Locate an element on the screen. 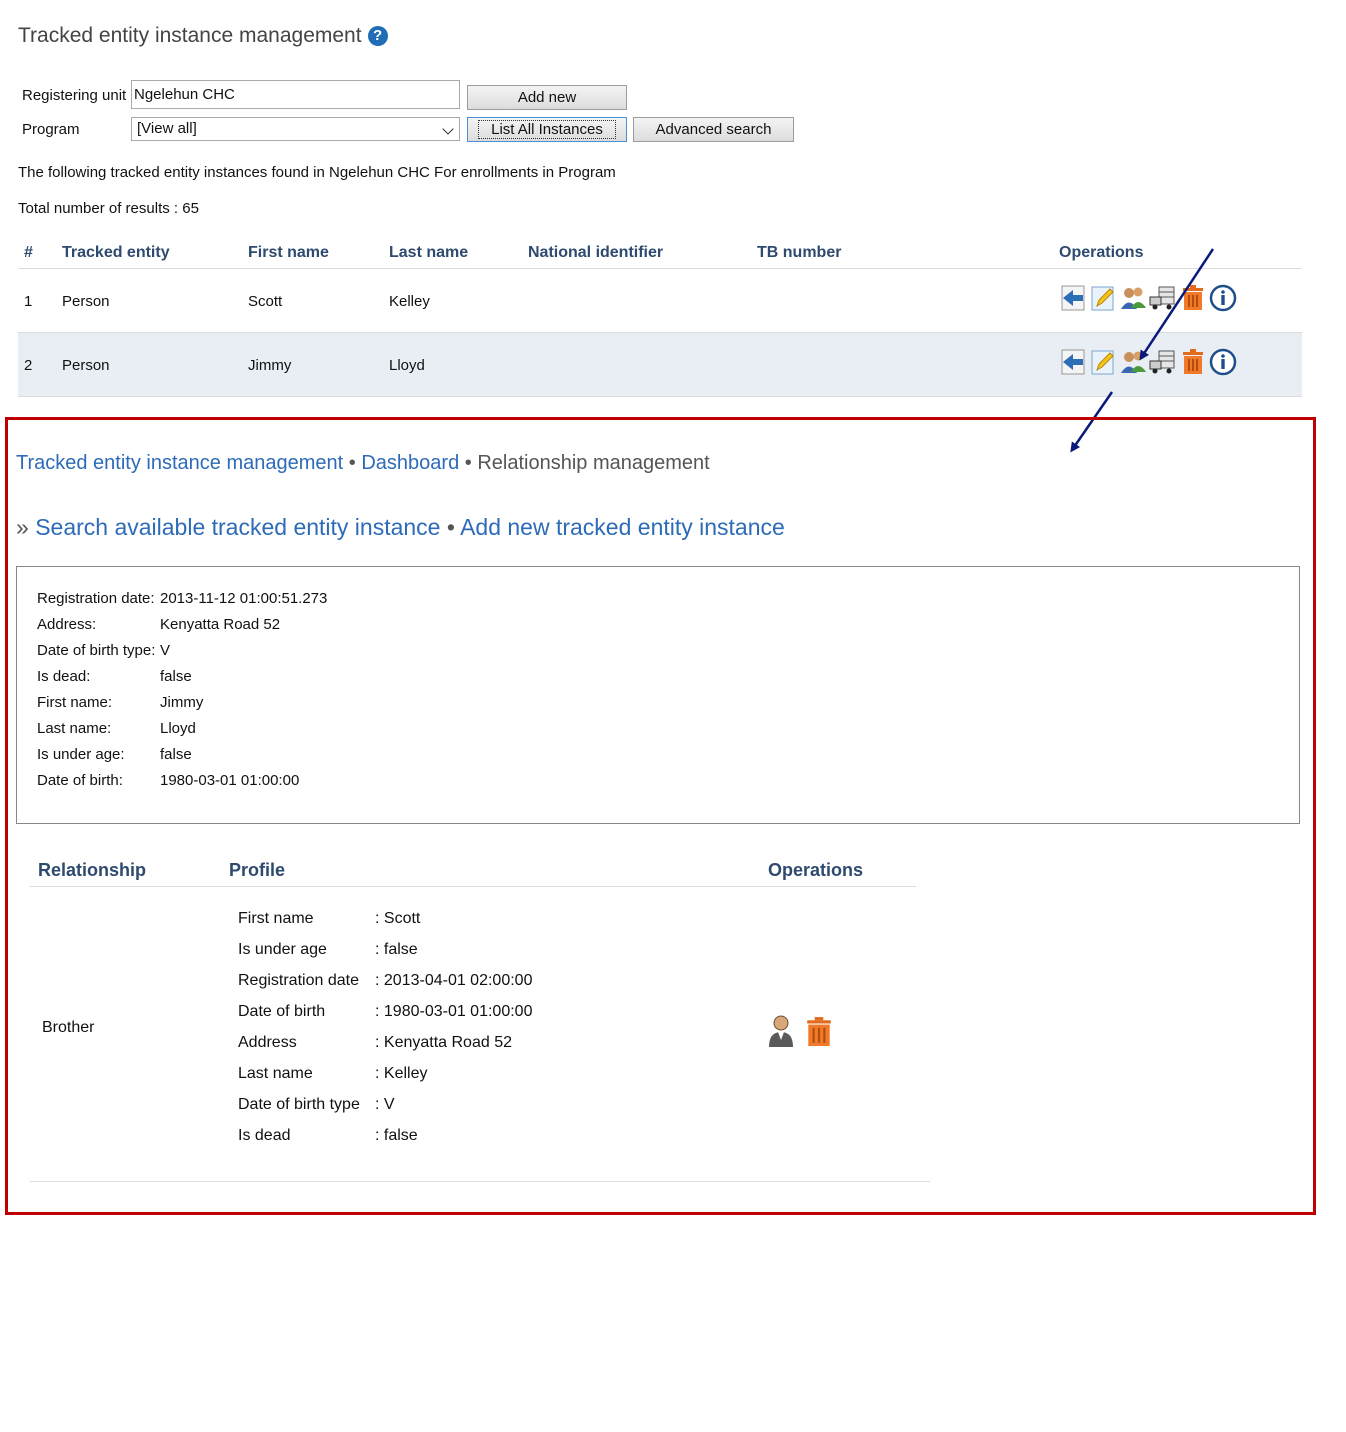 This screenshot has width=1346, height=1432. profile-value: : Kenyatta Road 52 is located at coordinates (443, 1042).